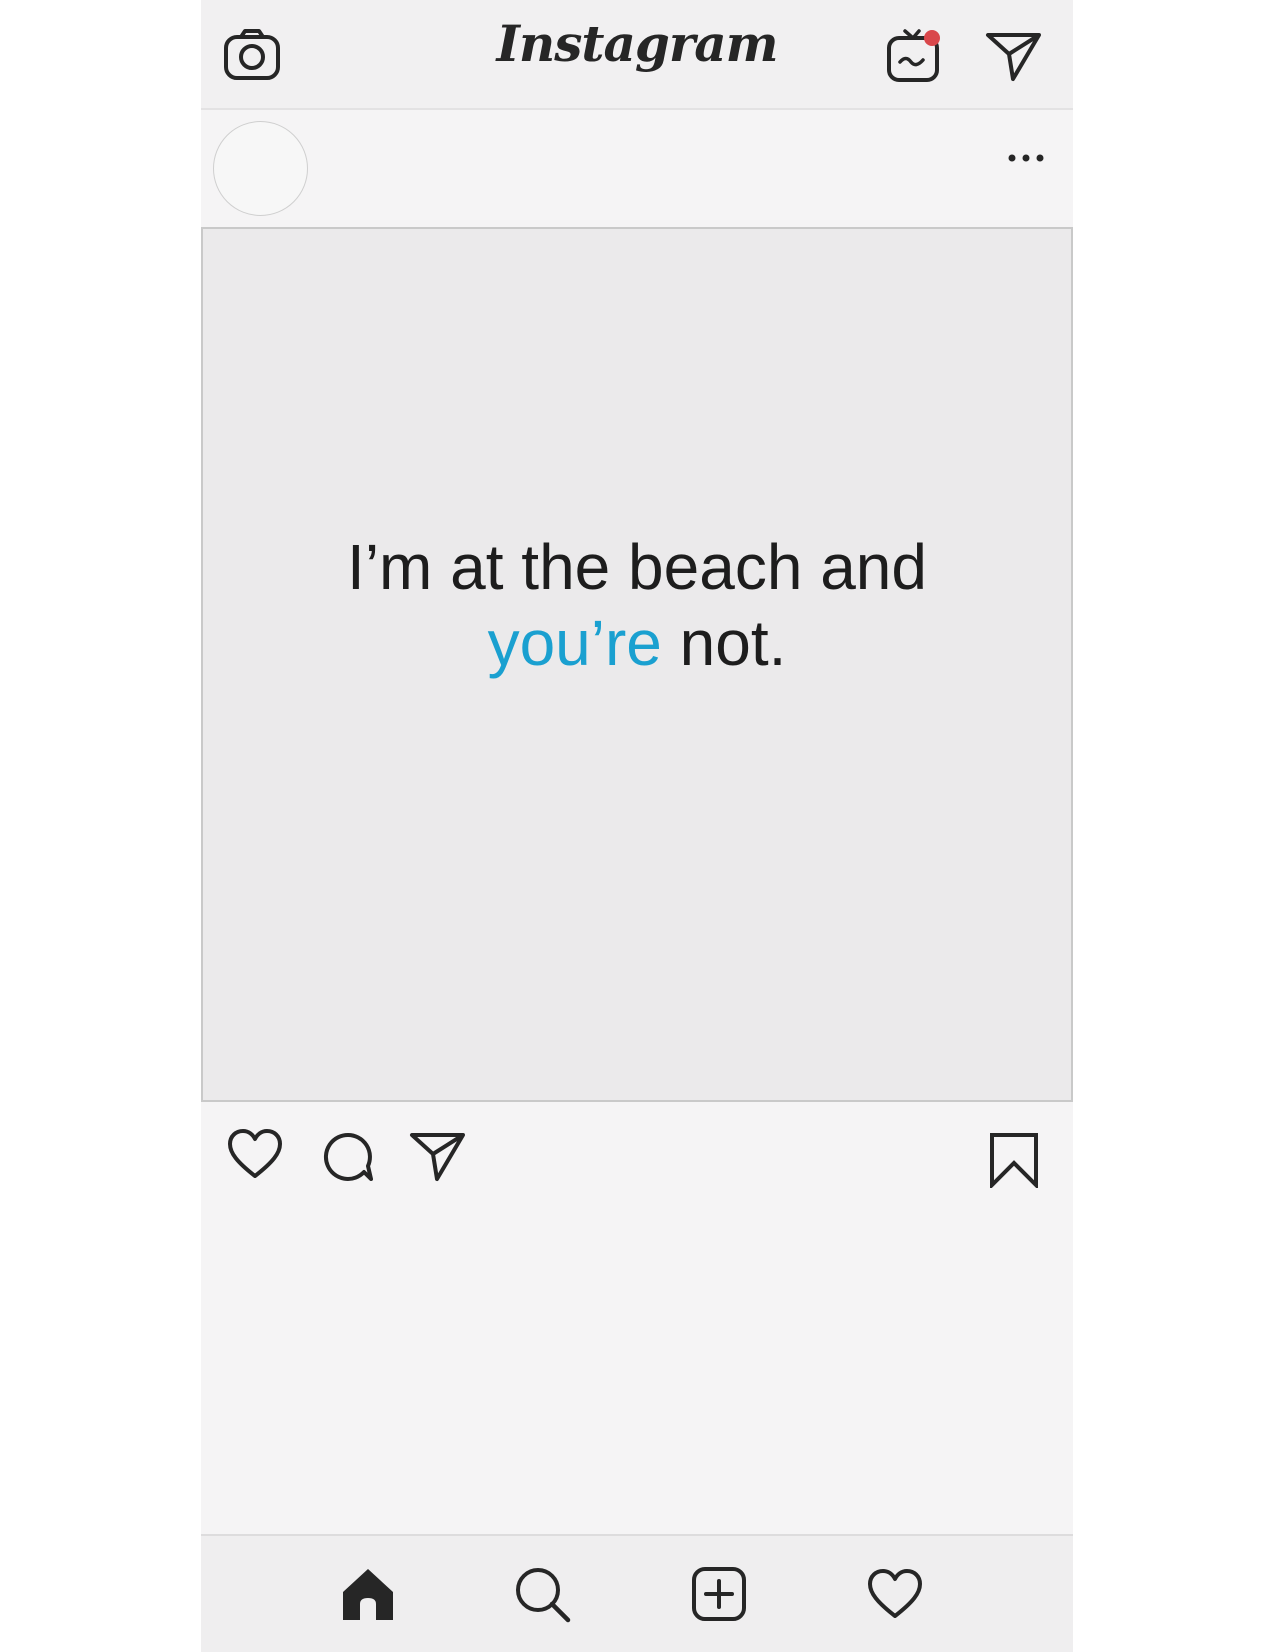 Image resolution: width=1275 pixels, height=1652 pixels. I want to click on bottom-navigation, so click(637, 1593).